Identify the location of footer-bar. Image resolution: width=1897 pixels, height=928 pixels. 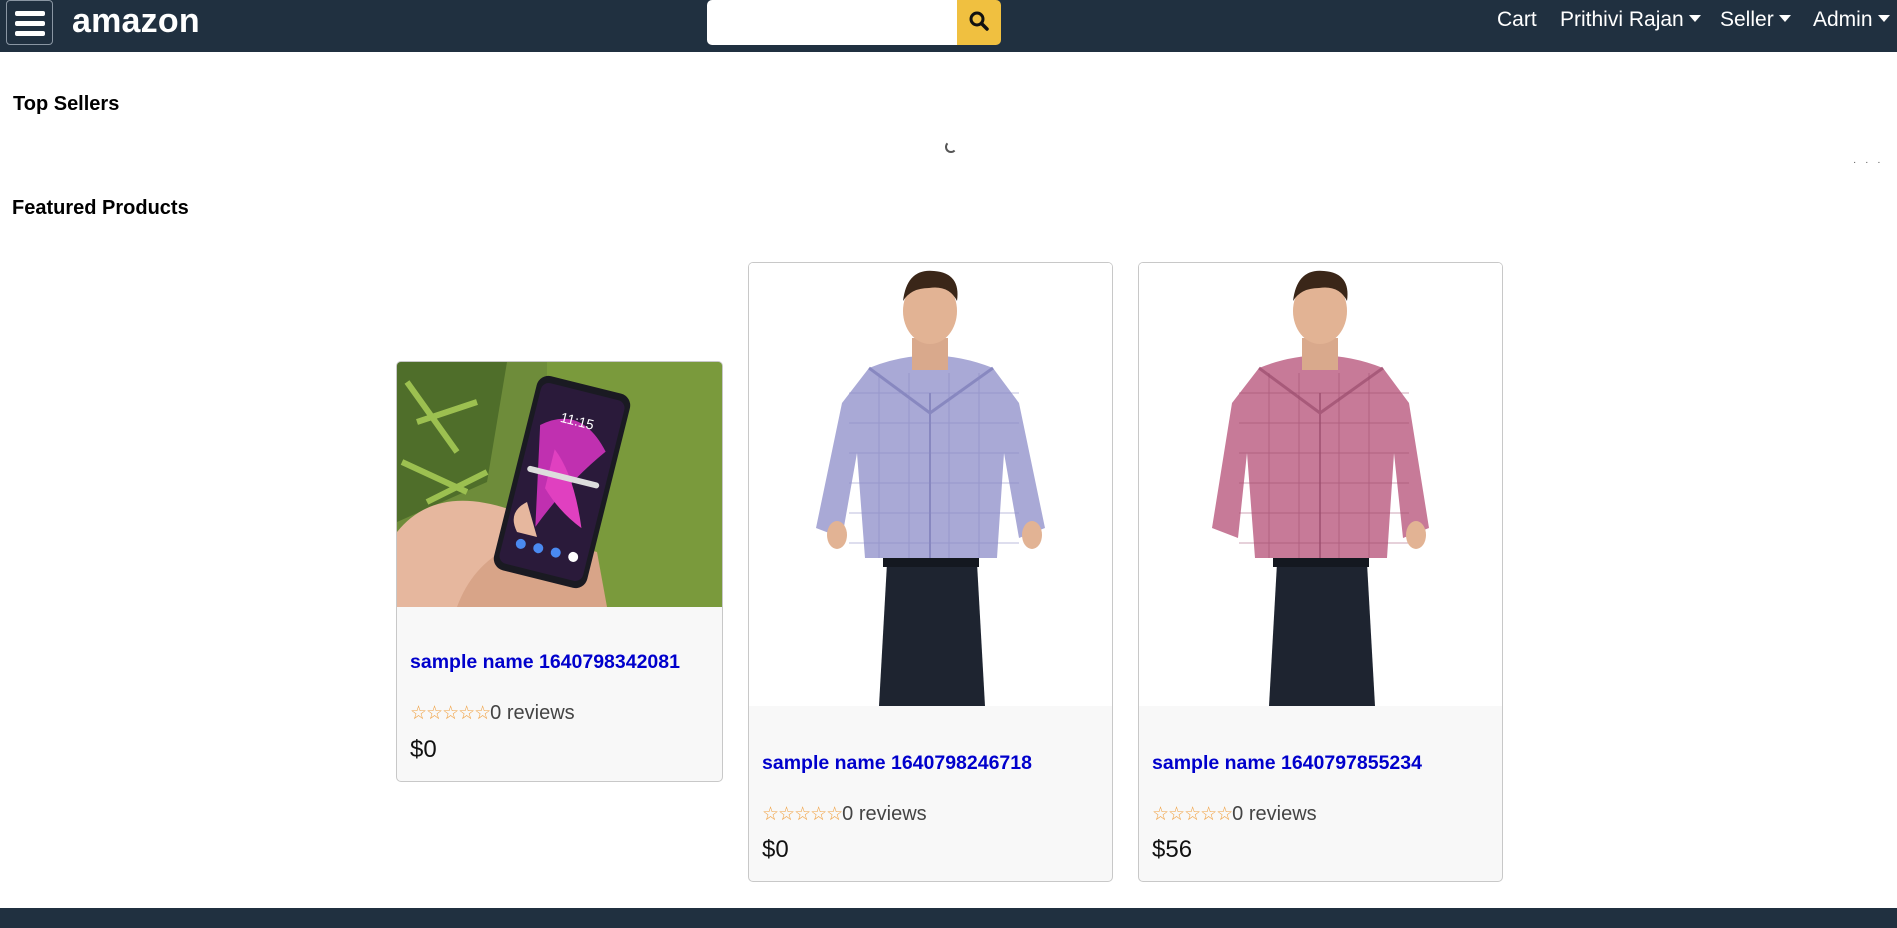
(948, 918).